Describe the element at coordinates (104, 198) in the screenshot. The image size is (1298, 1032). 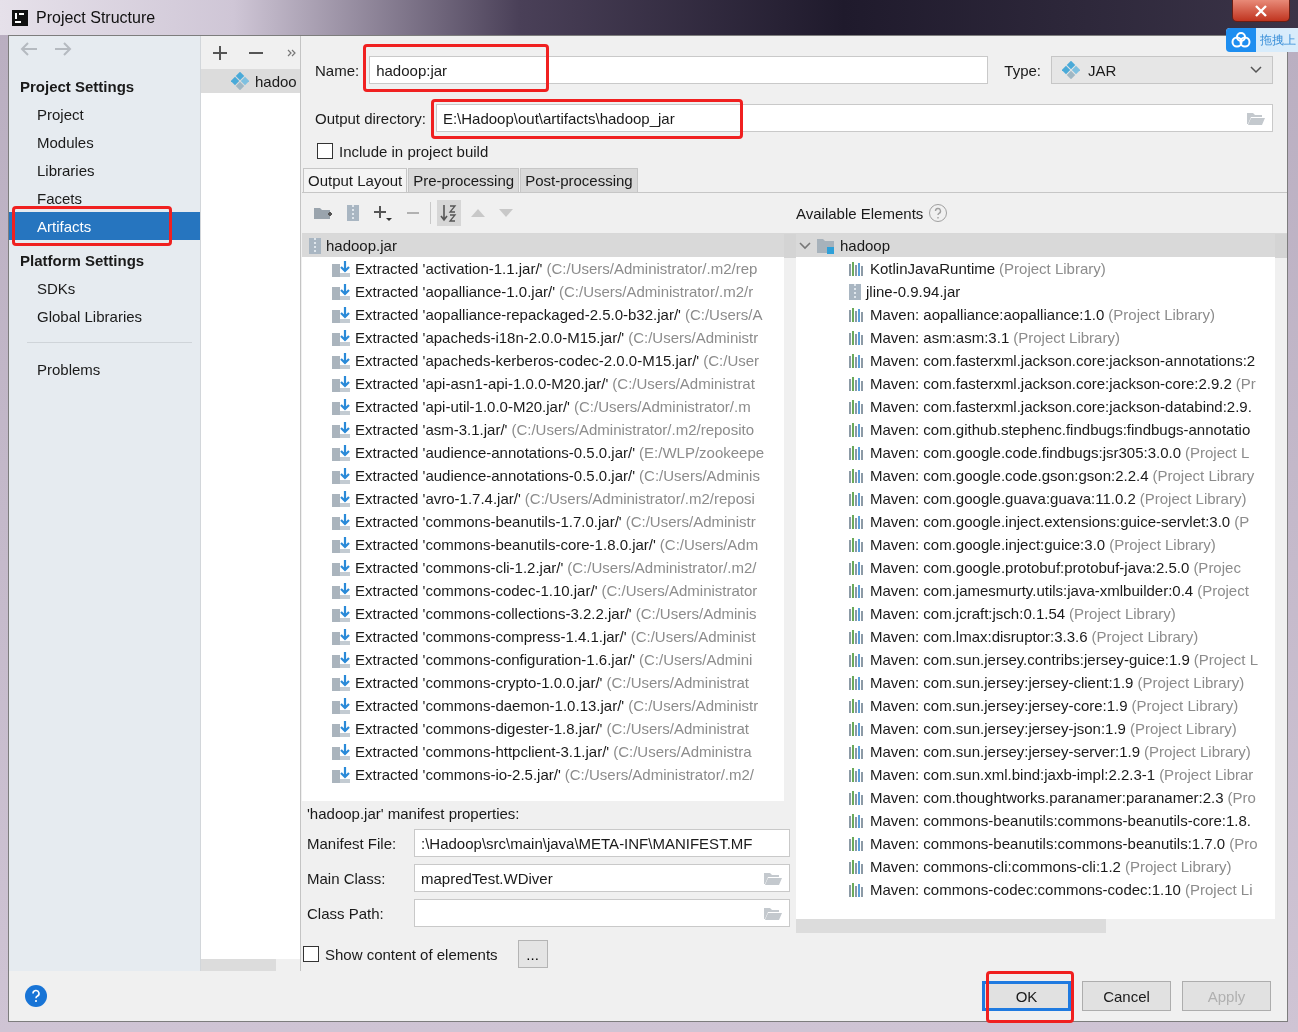
I see `sidebar-item: Facets` at that location.